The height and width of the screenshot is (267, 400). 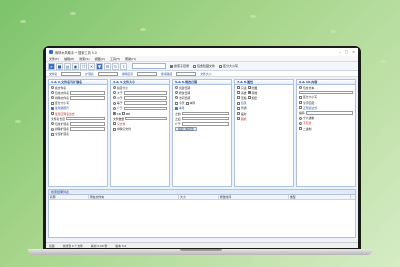 I want to click on option-subdir: 搜索子目录, so click(x=179, y=66).